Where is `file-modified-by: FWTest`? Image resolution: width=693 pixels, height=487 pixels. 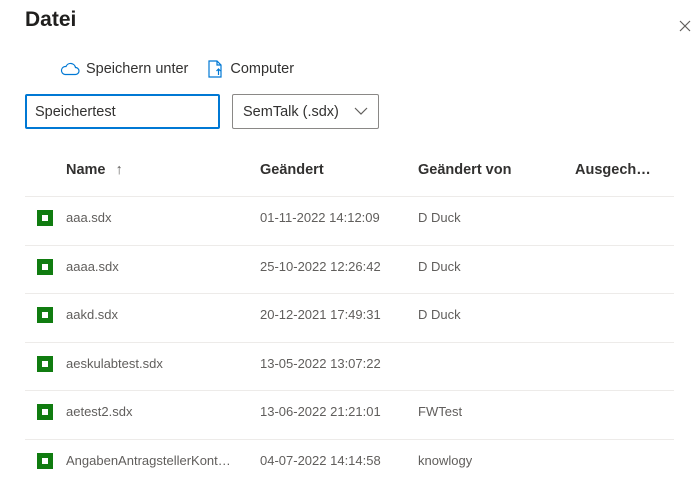 file-modified-by: FWTest is located at coordinates (440, 411).